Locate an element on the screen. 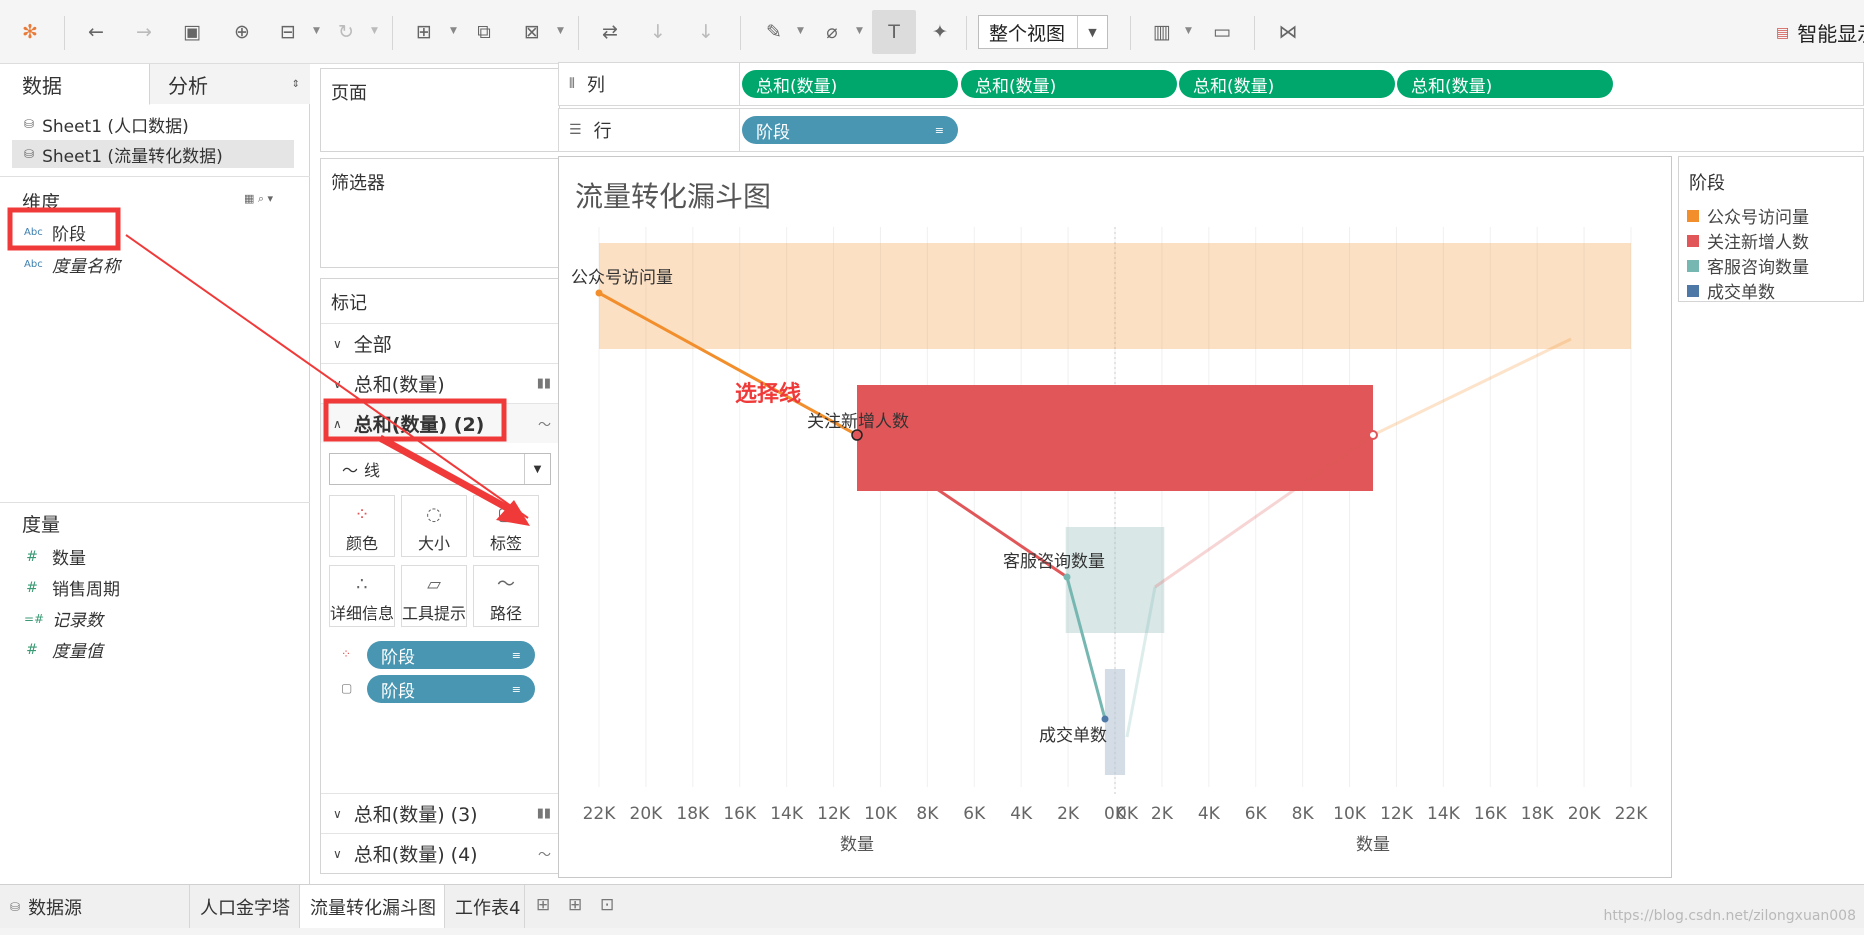  sheet-tab-label: 人口金字塔 is located at coordinates (245, 908).